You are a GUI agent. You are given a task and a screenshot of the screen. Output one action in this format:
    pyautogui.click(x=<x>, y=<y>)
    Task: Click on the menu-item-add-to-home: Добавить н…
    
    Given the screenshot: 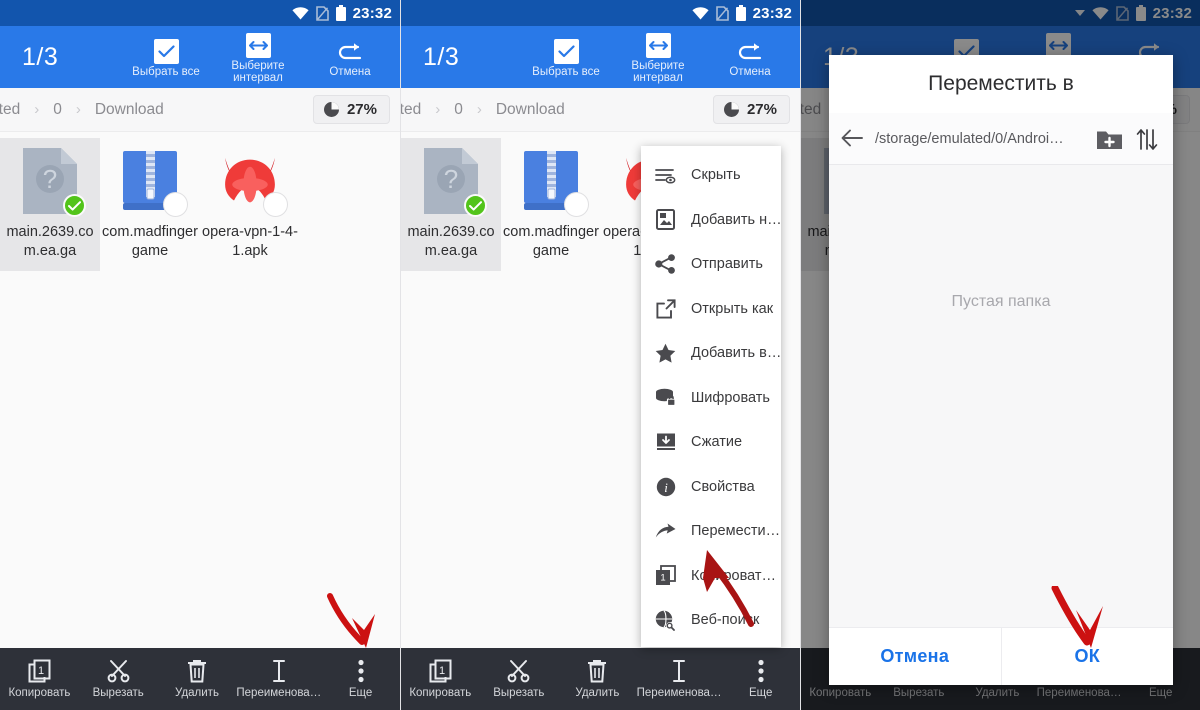 What is the action you would take?
    pyautogui.click(x=711, y=220)
    